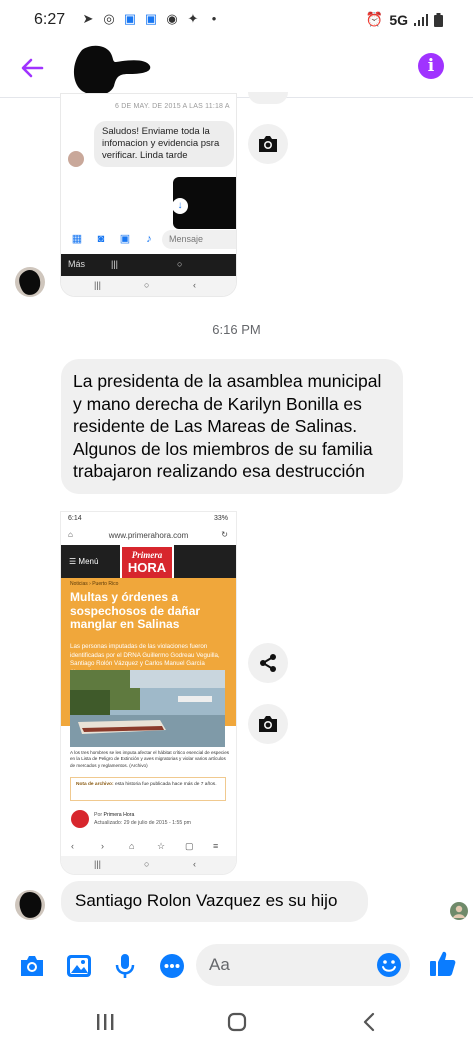 The width and height of the screenshot is (473, 1051). I want to click on message-input: Aa, so click(303, 965).